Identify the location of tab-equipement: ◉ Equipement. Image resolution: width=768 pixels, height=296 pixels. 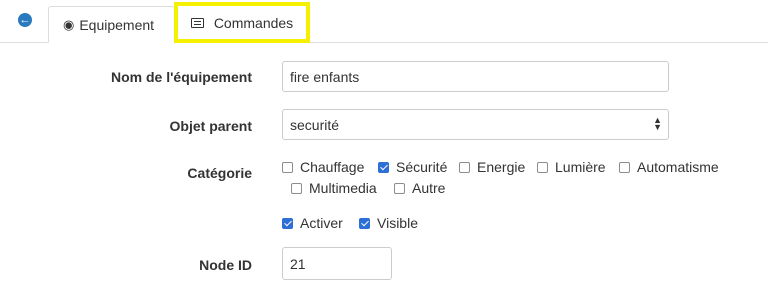
(111, 24).